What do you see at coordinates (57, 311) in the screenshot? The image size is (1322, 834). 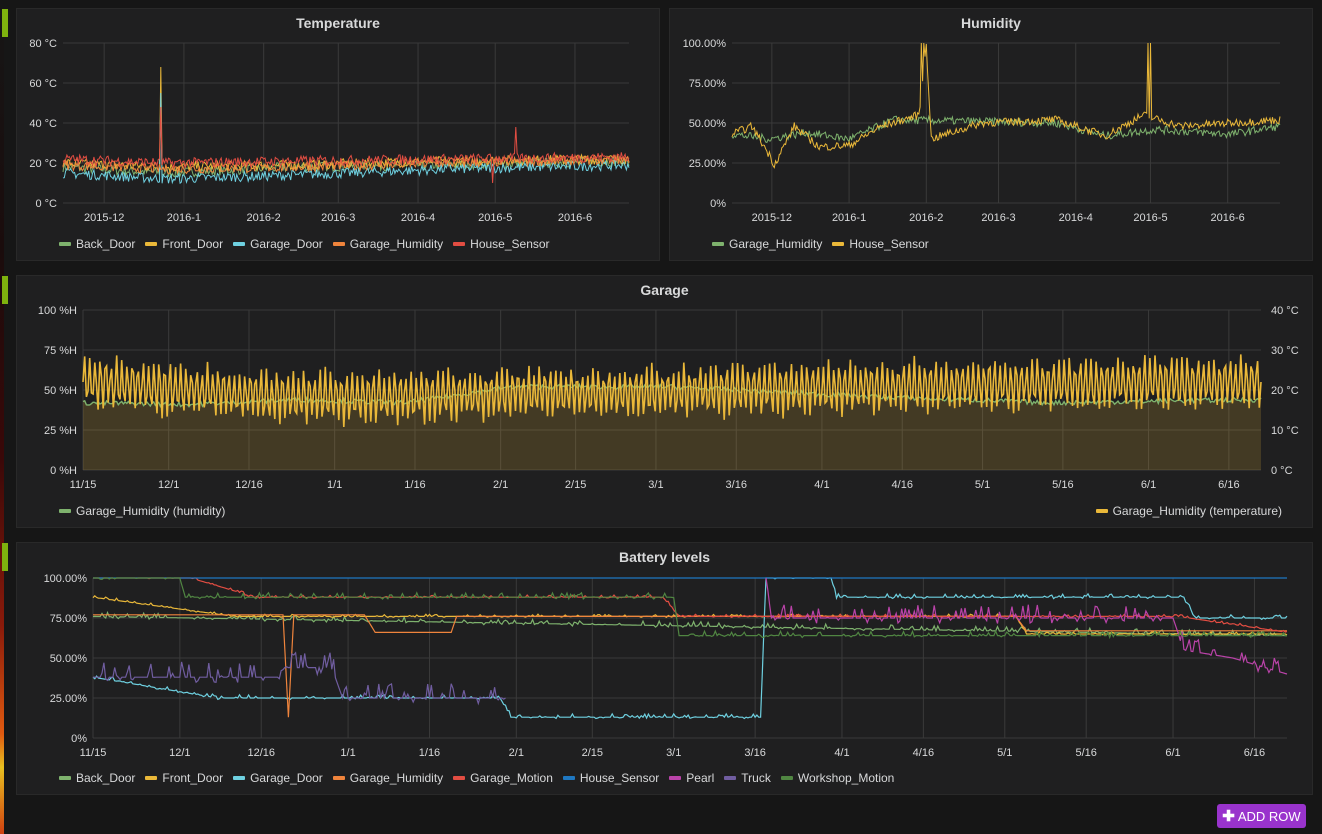 I see `y-tick-label: 100 %H` at bounding box center [57, 311].